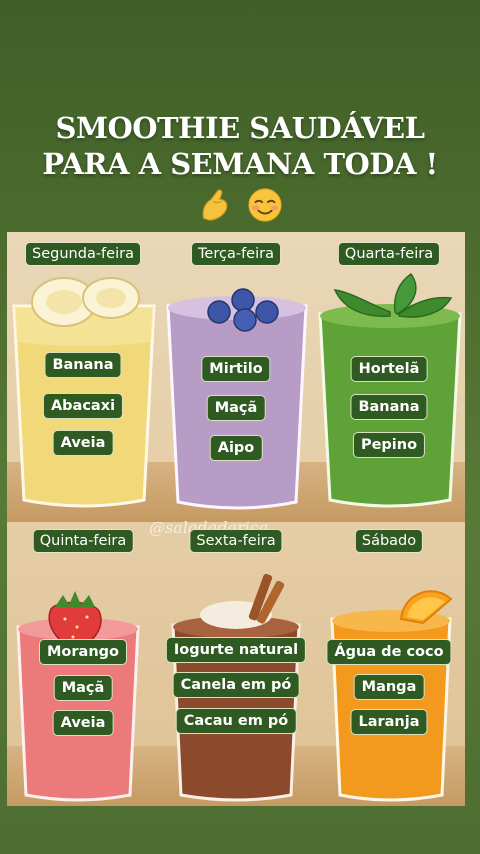 The width and height of the screenshot is (480, 854). I want to click on ingredient-badge: Hortelã, so click(389, 369).